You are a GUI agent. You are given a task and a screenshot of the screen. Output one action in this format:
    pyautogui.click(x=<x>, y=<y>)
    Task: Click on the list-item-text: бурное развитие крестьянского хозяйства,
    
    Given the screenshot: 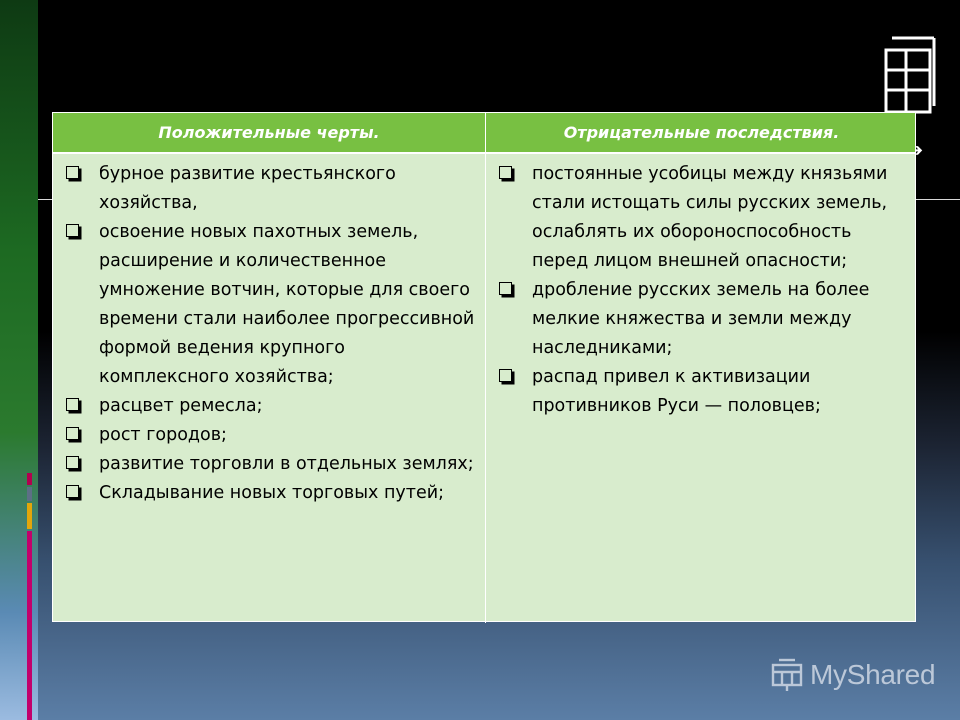 What is the action you would take?
    pyautogui.click(x=247, y=188)
    